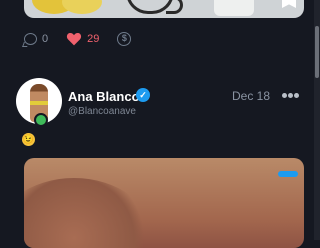 This screenshot has width=320, height=248. Describe the element at coordinates (82, 7) in the screenshot. I see `media-fruit` at that location.